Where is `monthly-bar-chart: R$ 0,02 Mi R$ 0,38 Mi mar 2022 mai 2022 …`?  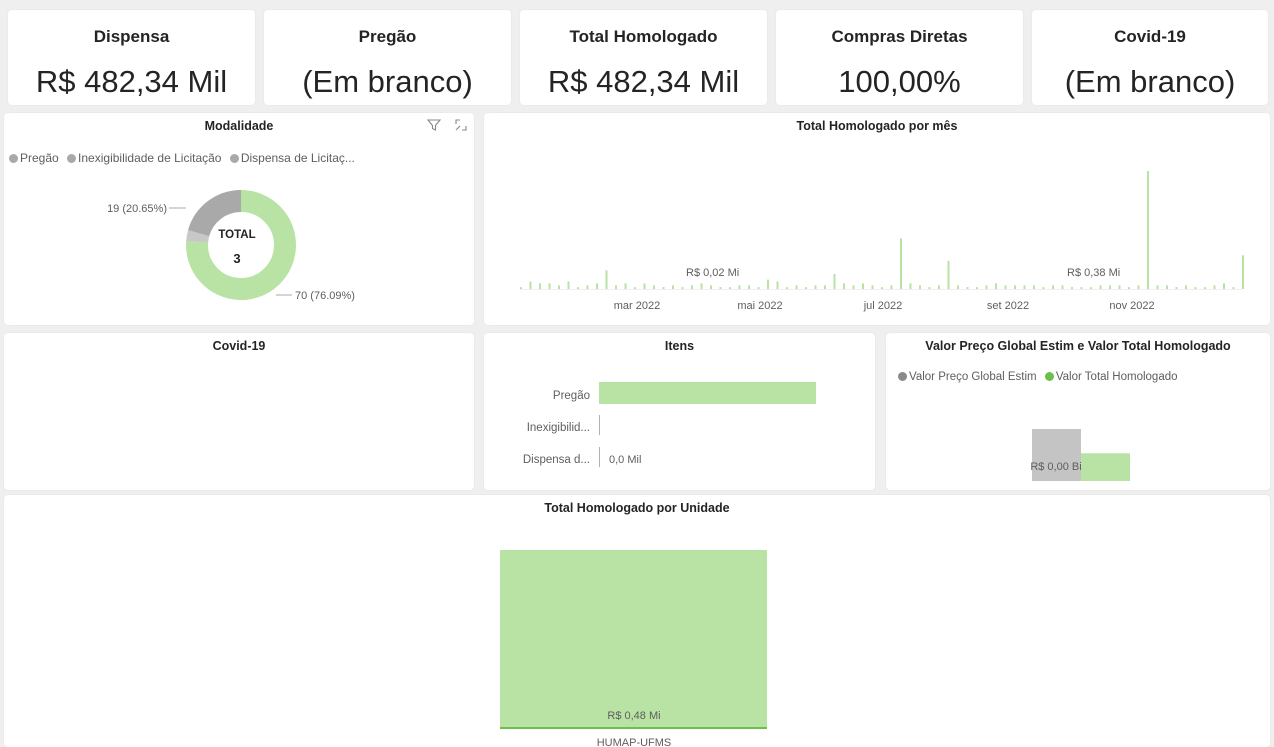 monthly-bar-chart: R$ 0,02 Mi R$ 0,38 Mi mar 2022 mai 2022 … is located at coordinates (882, 241).